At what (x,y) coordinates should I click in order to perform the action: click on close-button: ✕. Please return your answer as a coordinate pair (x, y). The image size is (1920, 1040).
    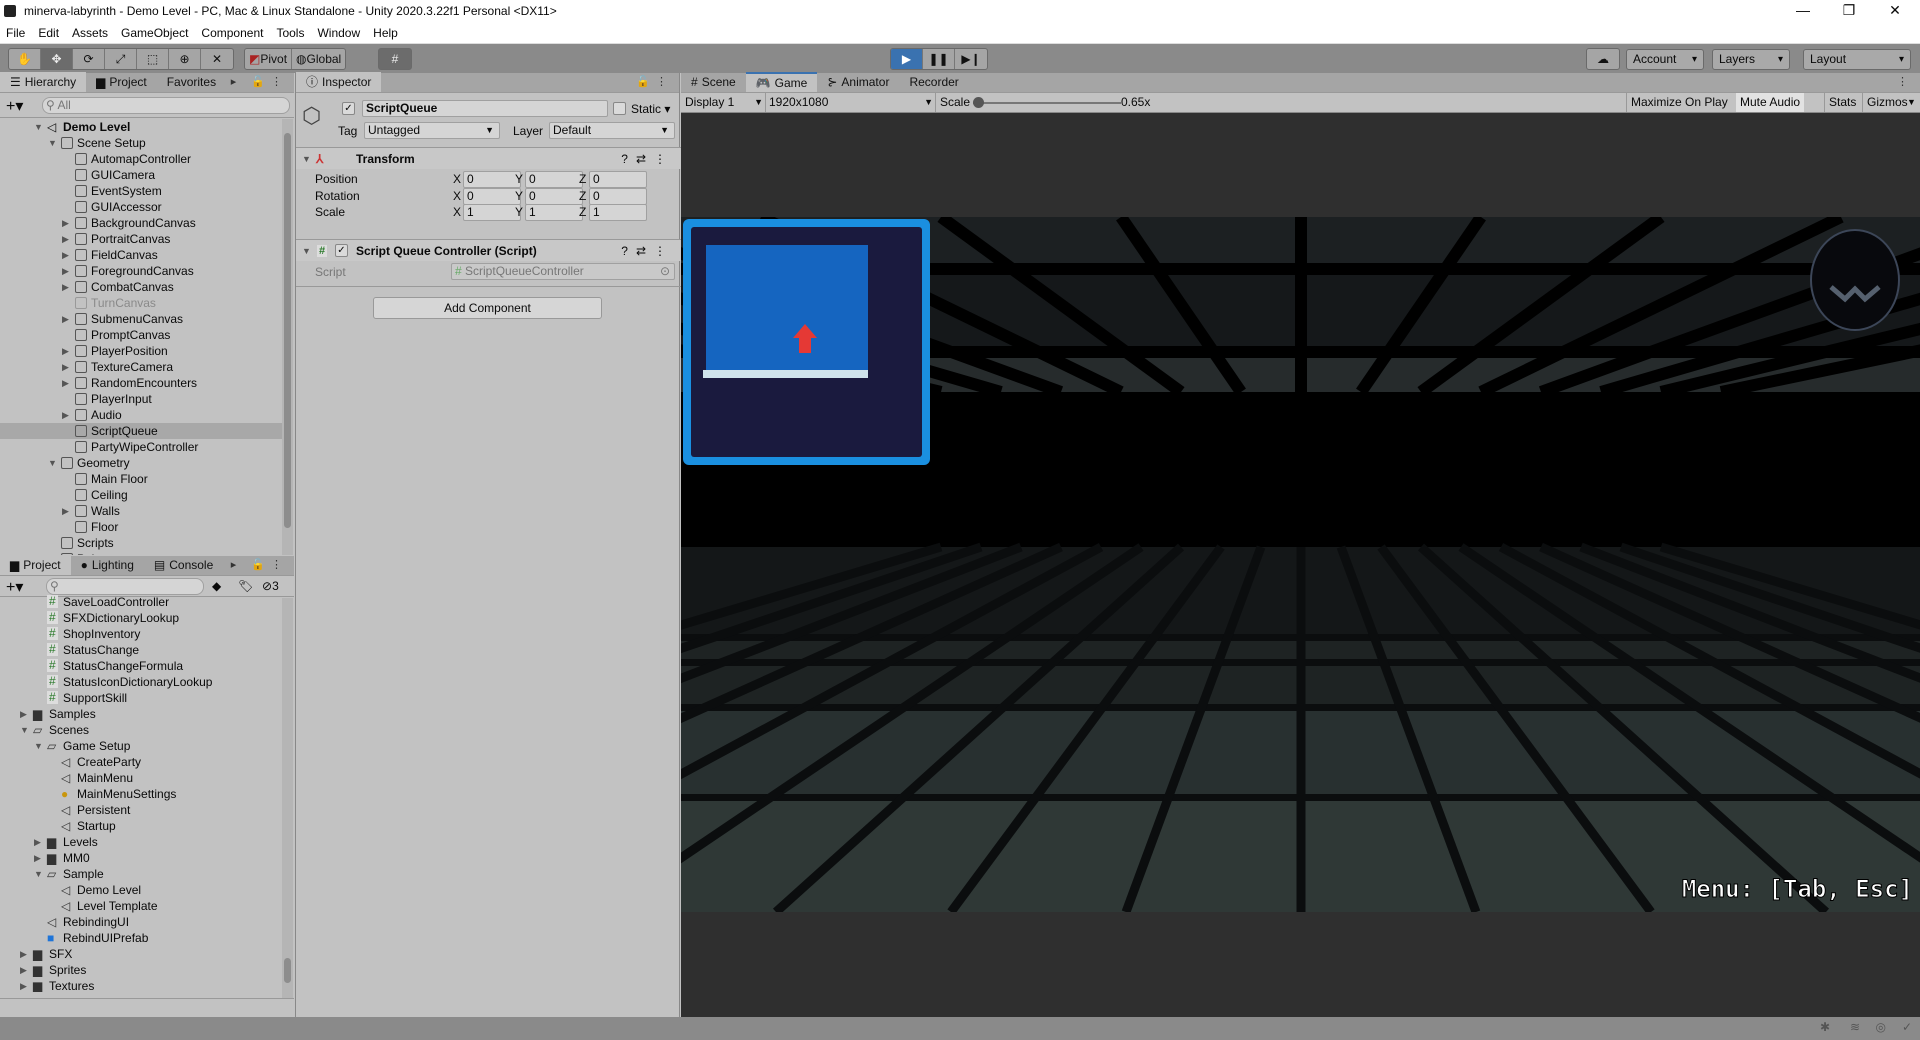
    Looking at the image, I should click on (1895, 11).